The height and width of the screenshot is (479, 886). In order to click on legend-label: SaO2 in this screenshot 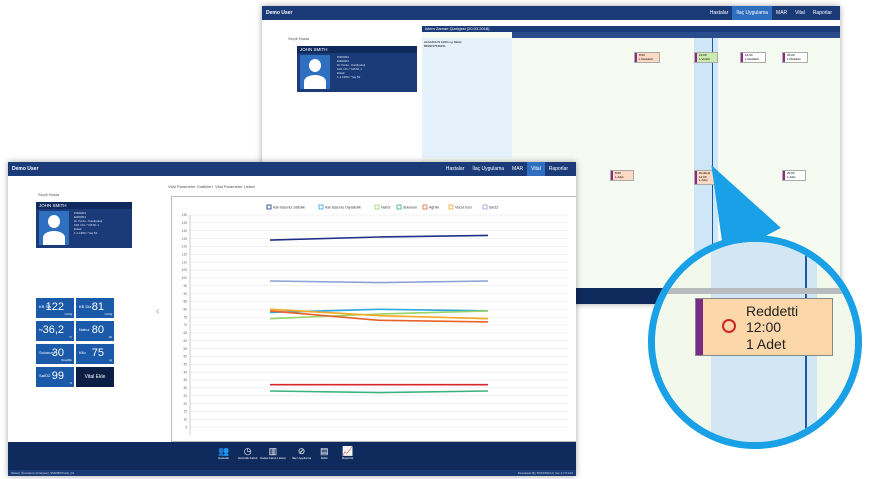, I will do `click(493, 208)`.